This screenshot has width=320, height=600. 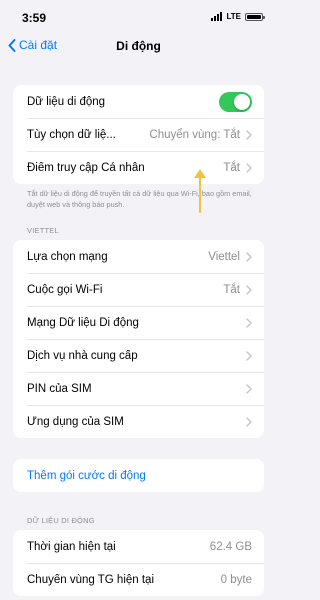 What do you see at coordinates (217, 16) in the screenshot?
I see `signal-icon` at bounding box center [217, 16].